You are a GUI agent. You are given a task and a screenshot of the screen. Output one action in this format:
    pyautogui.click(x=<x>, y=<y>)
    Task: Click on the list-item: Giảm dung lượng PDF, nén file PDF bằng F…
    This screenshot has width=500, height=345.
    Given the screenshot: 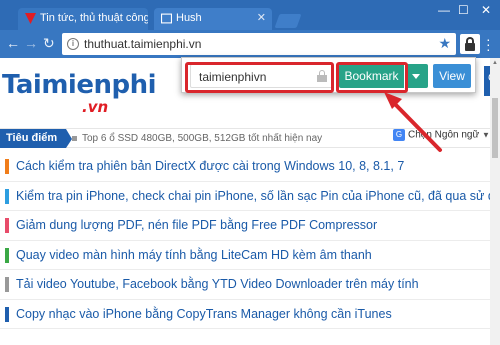 What is the action you would take?
    pyautogui.click(x=245, y=226)
    